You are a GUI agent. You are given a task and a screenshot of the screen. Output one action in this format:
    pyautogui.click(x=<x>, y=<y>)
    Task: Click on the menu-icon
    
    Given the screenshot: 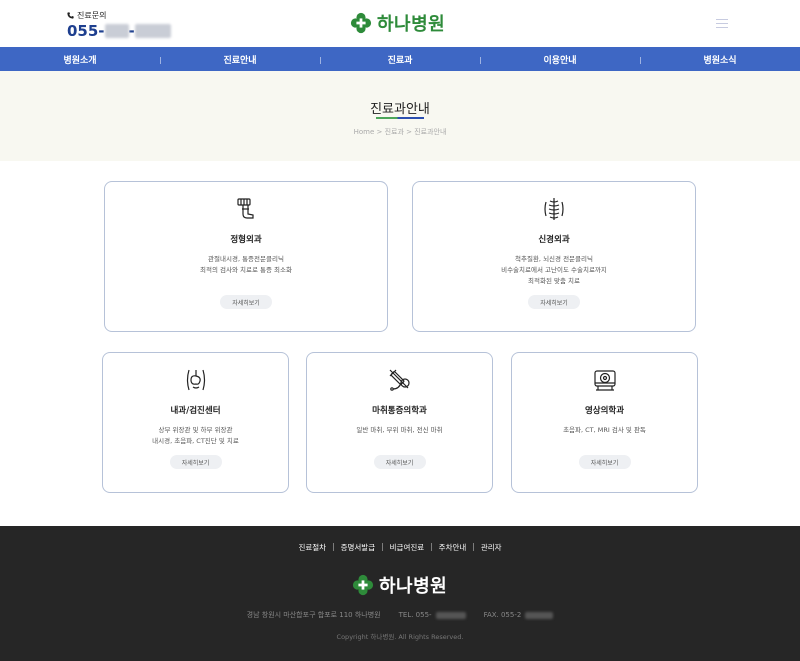 What is the action you would take?
    pyautogui.click(x=722, y=24)
    